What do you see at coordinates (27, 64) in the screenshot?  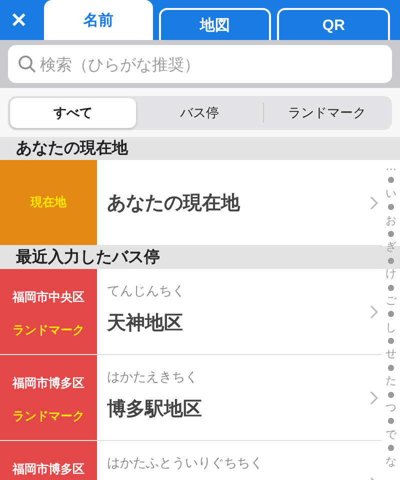 I see `search-icon` at bounding box center [27, 64].